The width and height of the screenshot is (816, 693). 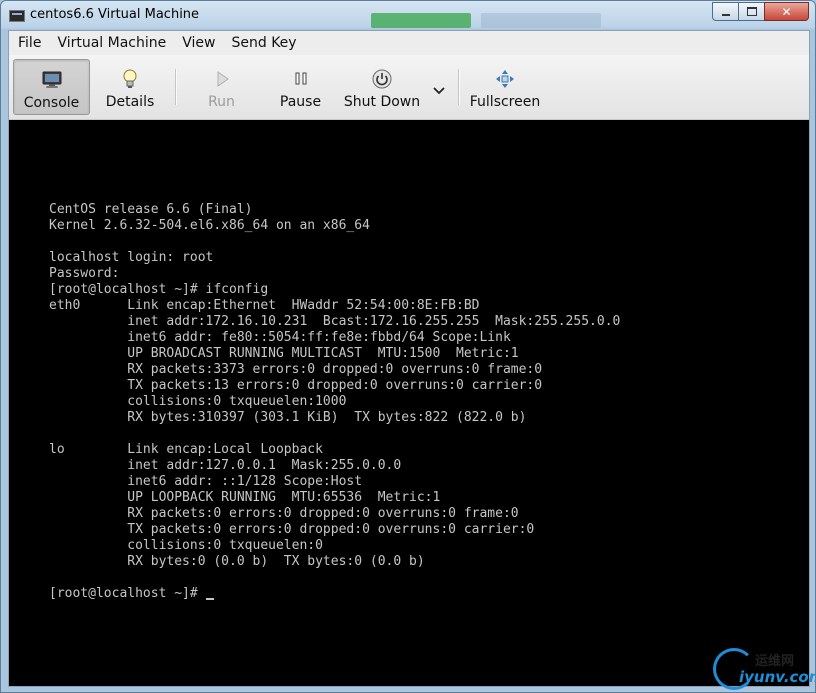 What do you see at coordinates (221, 102) in the screenshot?
I see `run-label: Run` at bounding box center [221, 102].